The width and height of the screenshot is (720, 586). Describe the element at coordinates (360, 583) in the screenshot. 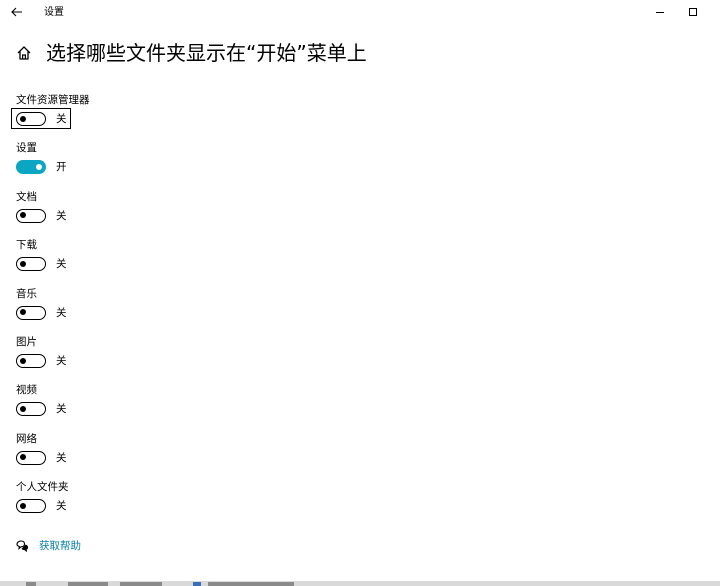

I see `taskbar-edge` at that location.